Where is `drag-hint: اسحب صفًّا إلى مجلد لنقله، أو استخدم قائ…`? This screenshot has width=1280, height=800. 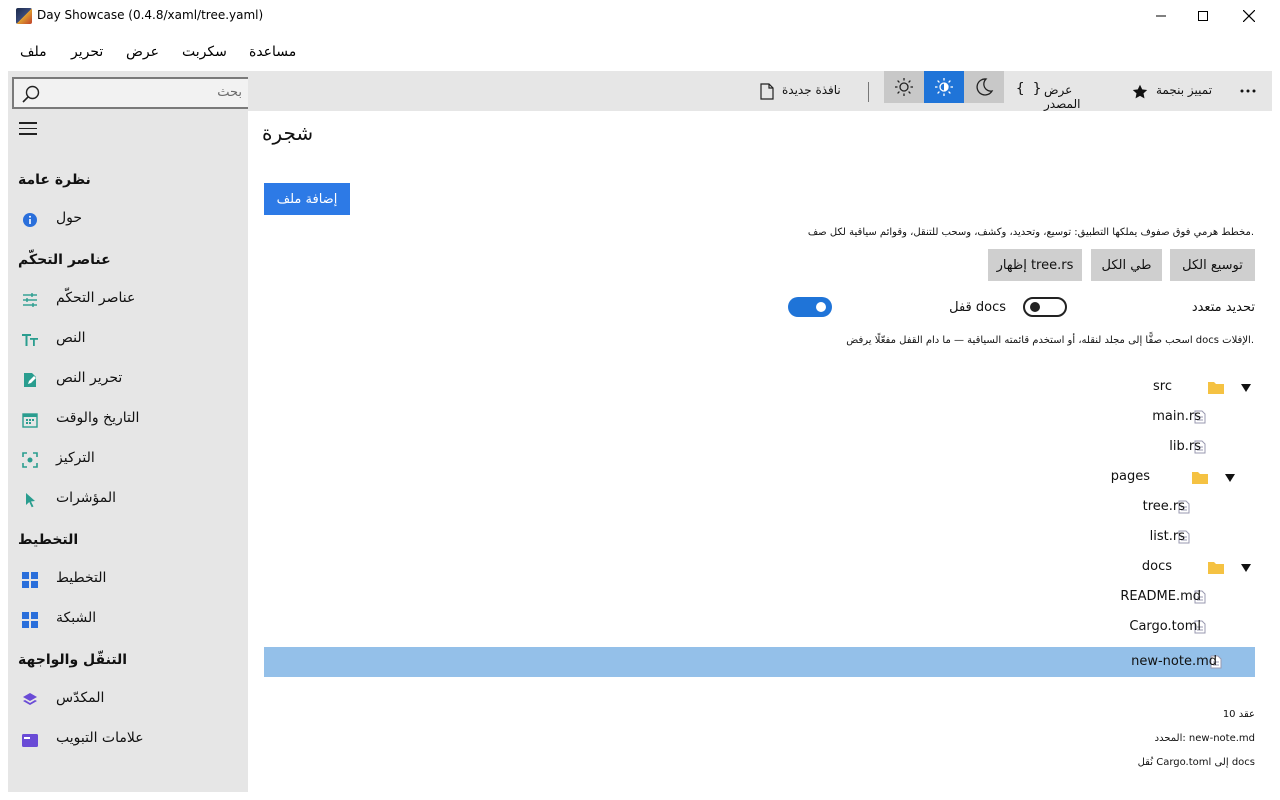 drag-hint: اسحب صفًّا إلى مجلد لنقله، أو استخدم قائ… is located at coordinates (1050, 340).